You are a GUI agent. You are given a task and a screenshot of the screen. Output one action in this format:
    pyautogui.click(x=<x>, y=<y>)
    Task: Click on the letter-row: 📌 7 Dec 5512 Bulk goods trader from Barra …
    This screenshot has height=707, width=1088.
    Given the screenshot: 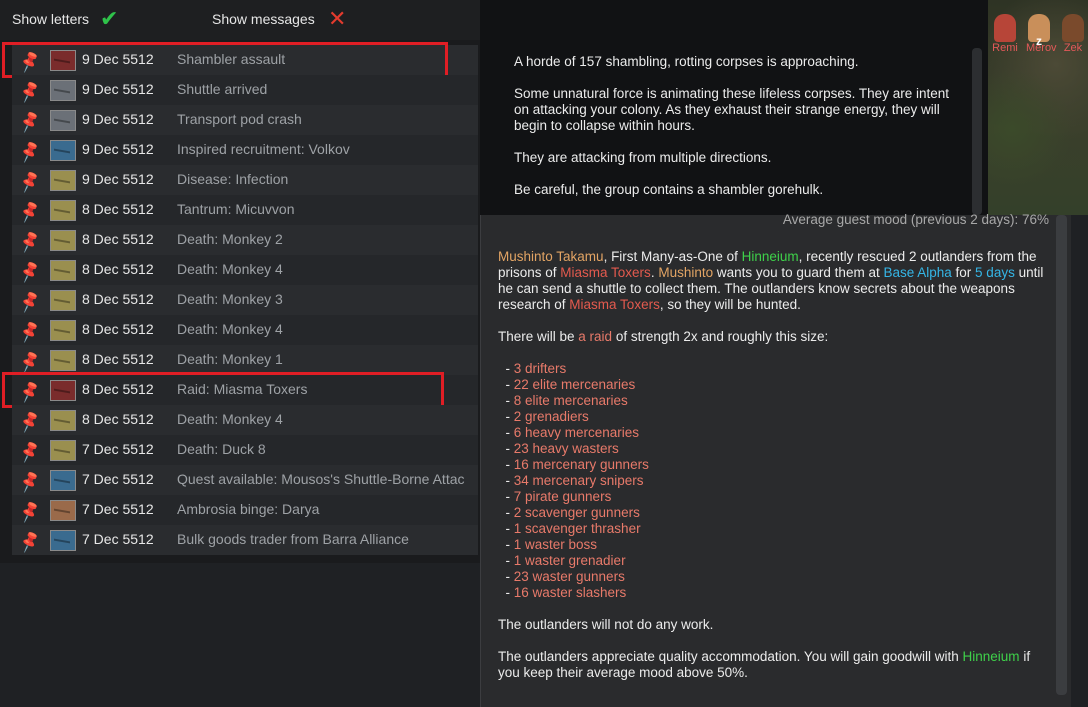 What is the action you would take?
    pyautogui.click(x=245, y=540)
    